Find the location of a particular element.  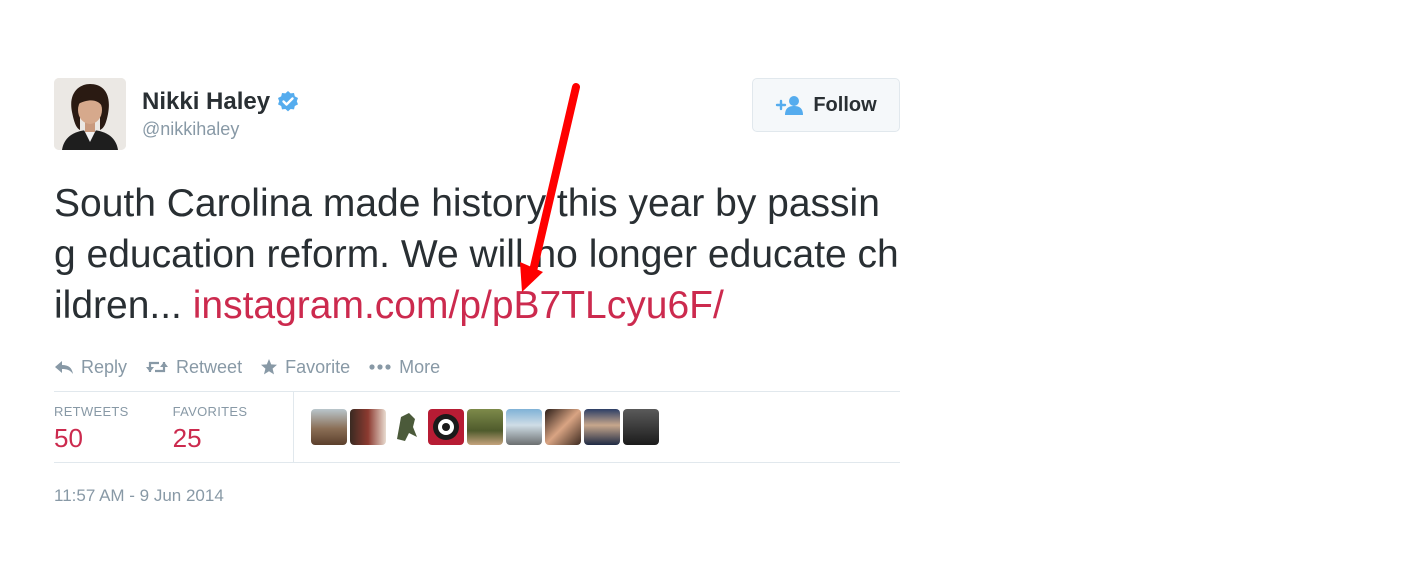

tweet-stats: RETWEETS 50 FAVORITES 25 is located at coordinates (477, 427).